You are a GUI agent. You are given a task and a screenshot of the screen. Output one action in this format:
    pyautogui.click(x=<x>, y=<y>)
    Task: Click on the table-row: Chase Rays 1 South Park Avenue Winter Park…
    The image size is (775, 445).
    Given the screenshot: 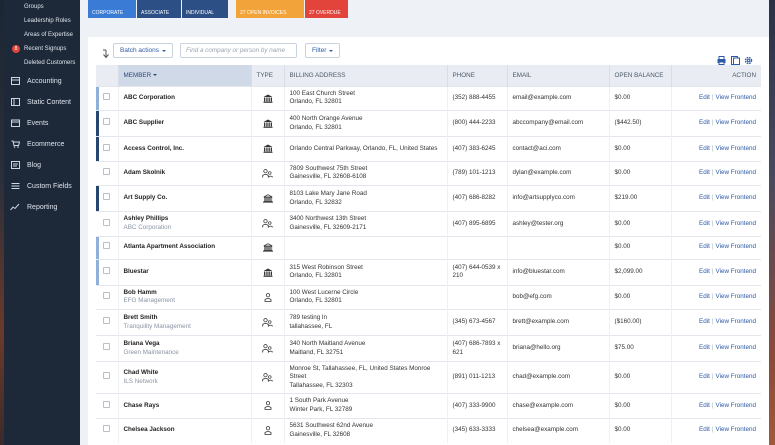 What is the action you would take?
    pyautogui.click(x=428, y=405)
    